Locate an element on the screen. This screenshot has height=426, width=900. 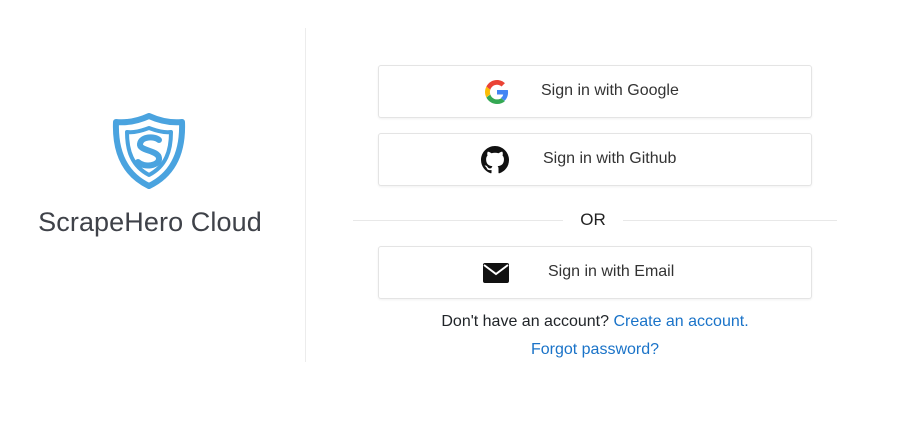
forgot-password-link: Forgot password? is located at coordinates (595, 349).